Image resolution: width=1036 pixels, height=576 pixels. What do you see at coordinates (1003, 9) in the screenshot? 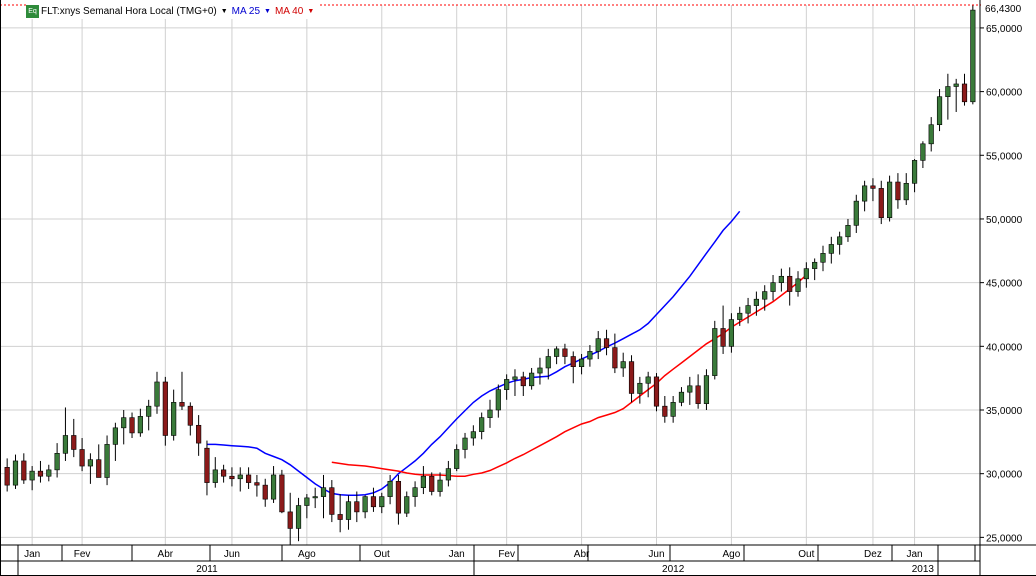
I see `last-value-label: 66,4300` at bounding box center [1003, 9].